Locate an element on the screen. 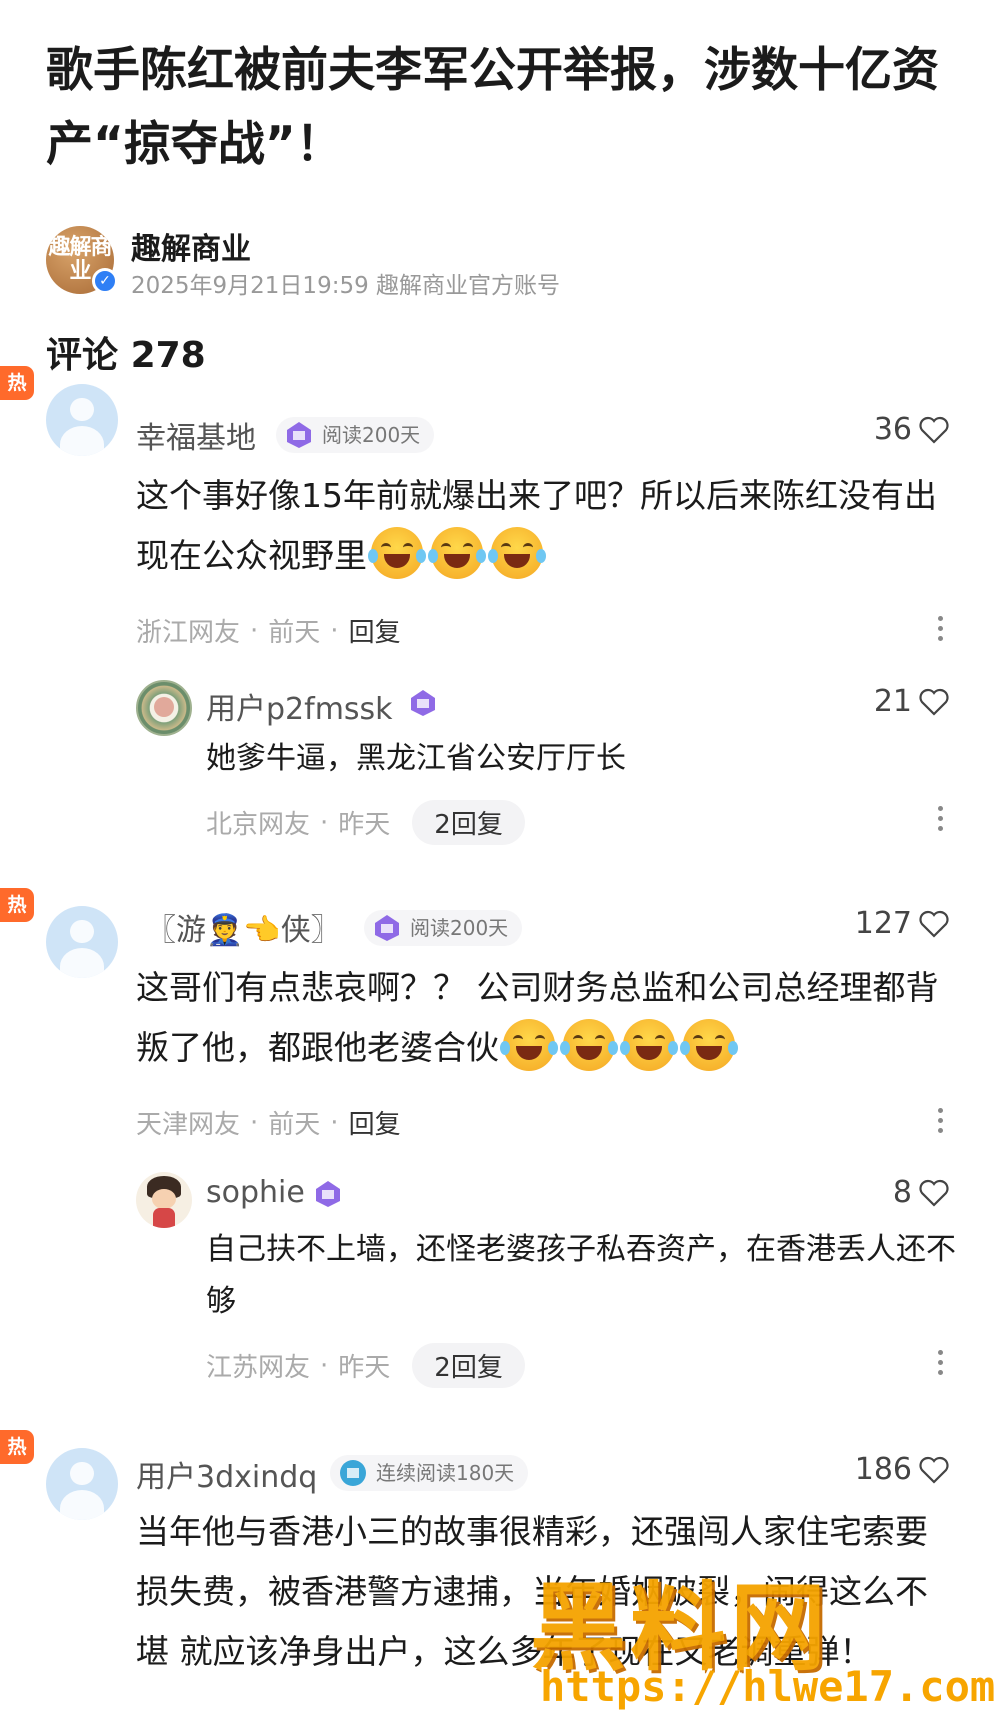 The width and height of the screenshot is (1000, 1720). like-button: 36 is located at coordinates (912, 429).